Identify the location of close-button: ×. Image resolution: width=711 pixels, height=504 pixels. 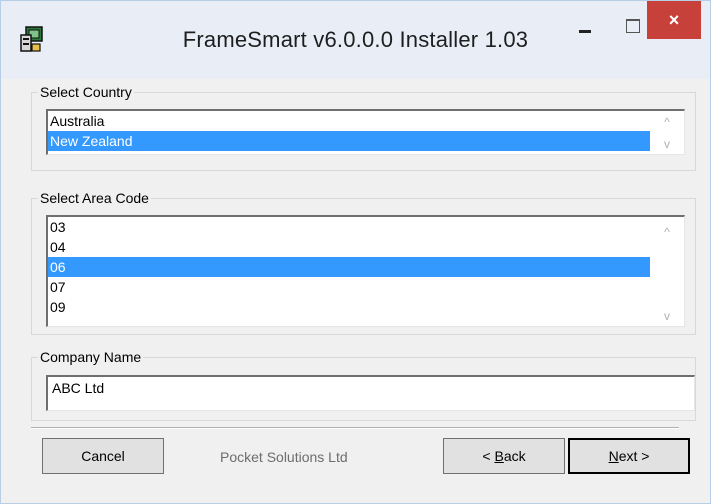
(674, 20).